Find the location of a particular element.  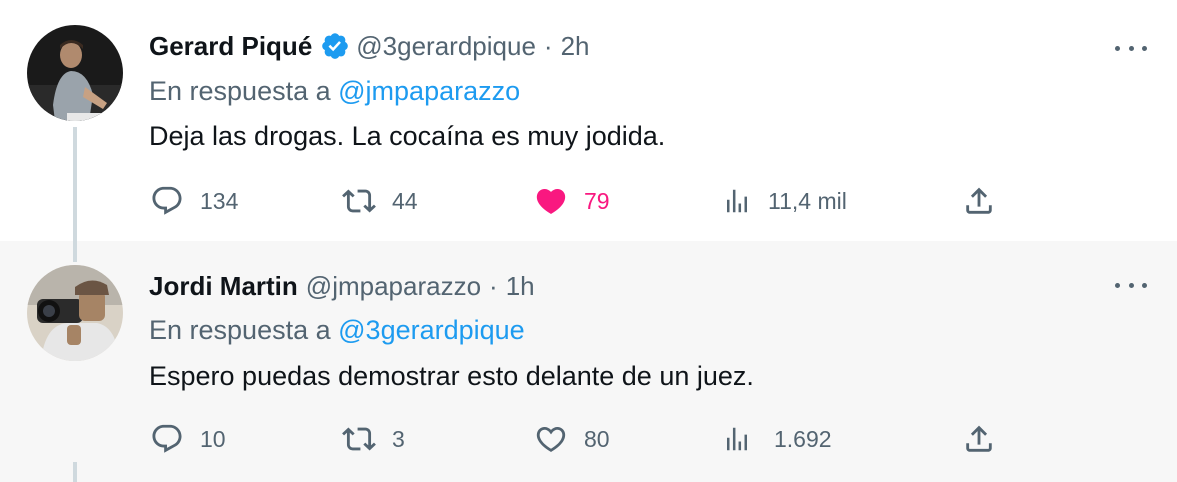

like-count: 80 is located at coordinates (597, 438).